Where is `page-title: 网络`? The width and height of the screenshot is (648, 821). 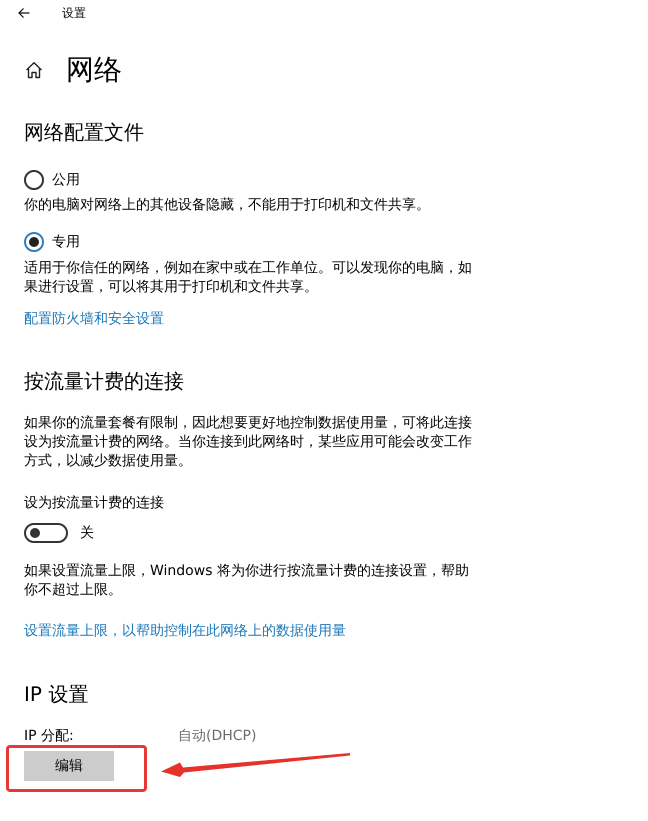
page-title: 网络 is located at coordinates (94, 70).